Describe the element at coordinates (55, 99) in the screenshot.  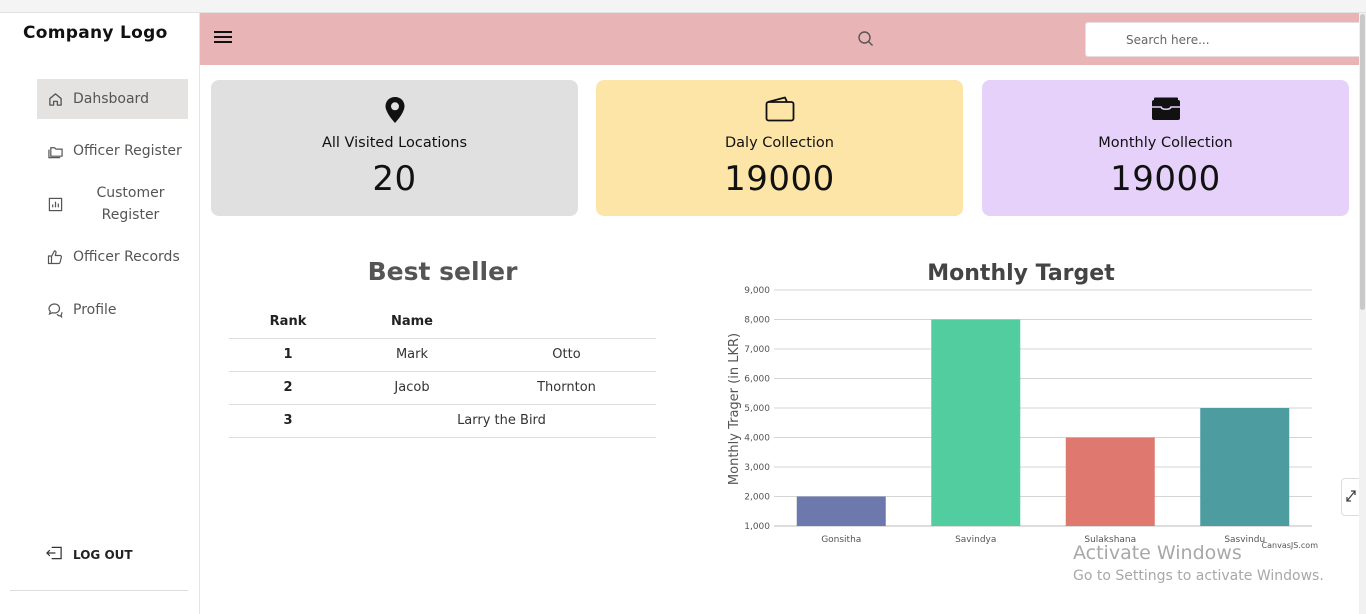
I see `home-icon` at that location.